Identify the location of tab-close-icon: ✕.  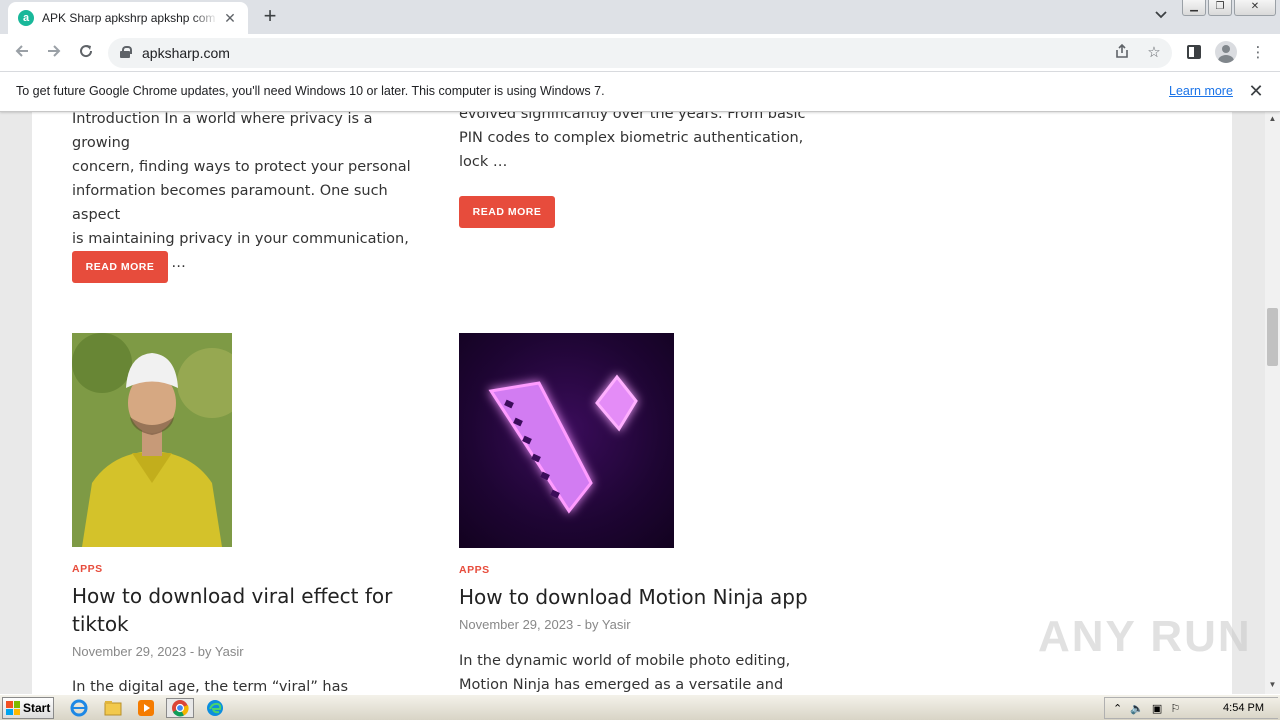
(230, 18).